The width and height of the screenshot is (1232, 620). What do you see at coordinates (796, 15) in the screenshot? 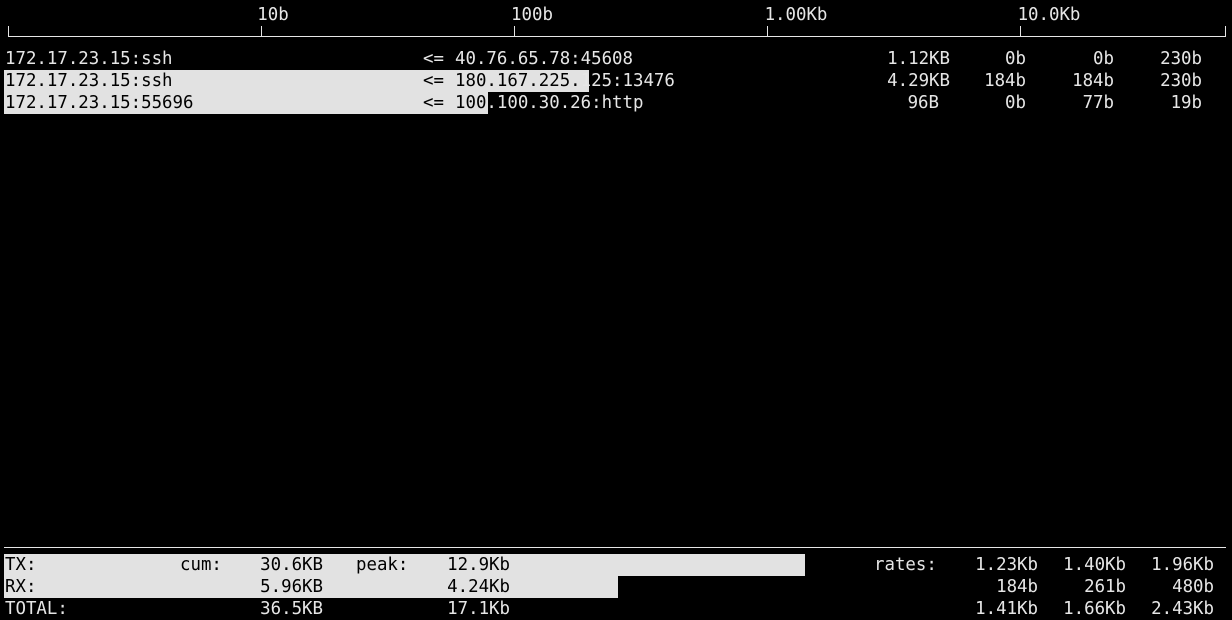
I see `scale-label-1kb: 1.00Kb` at bounding box center [796, 15].